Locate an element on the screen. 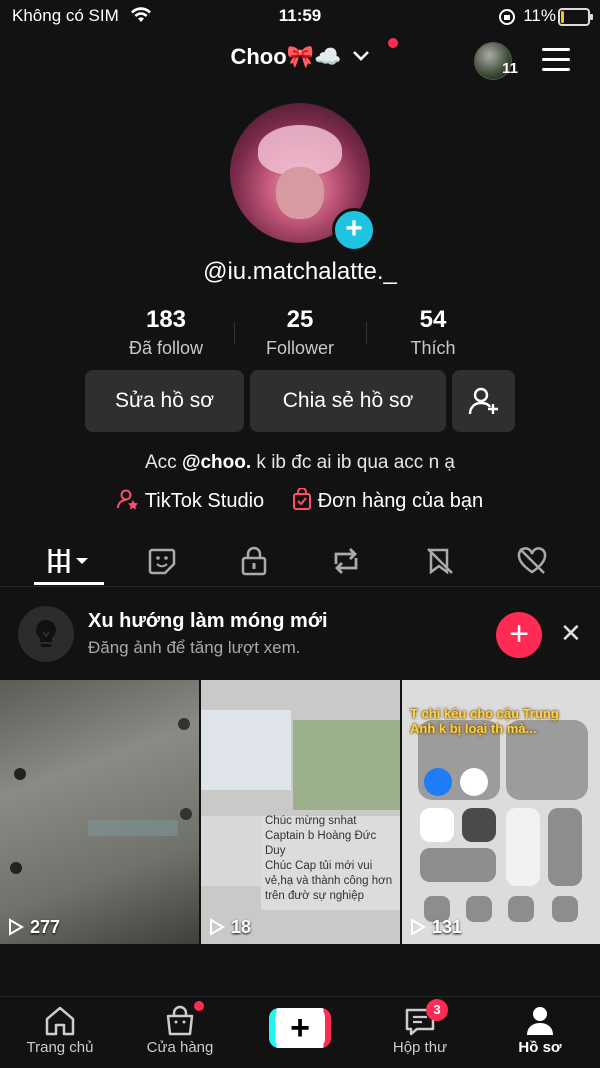  shop-bag-icon is located at coordinates (180, 1020).